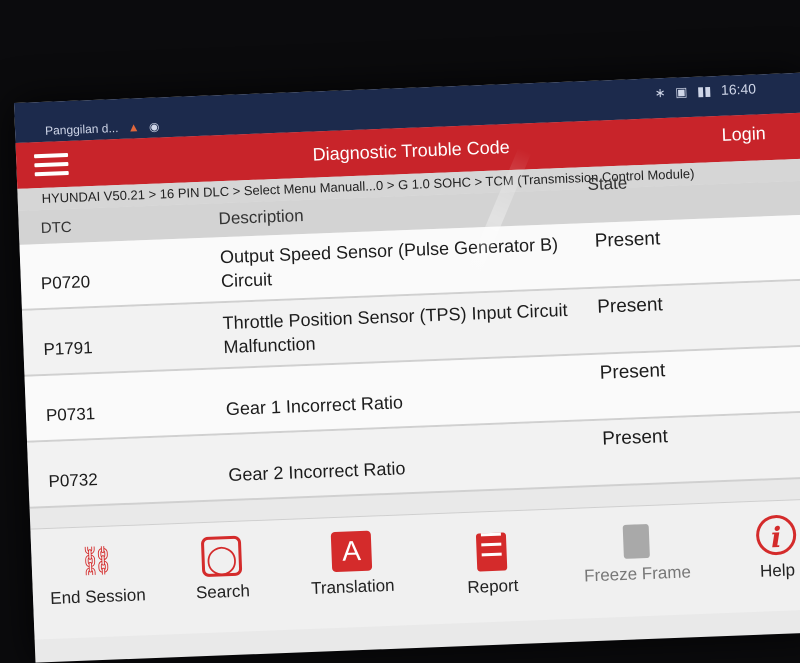 The height and width of the screenshot is (663, 800). Describe the element at coordinates (65, 283) in the screenshot. I see `dtc-code: P0720` at that location.